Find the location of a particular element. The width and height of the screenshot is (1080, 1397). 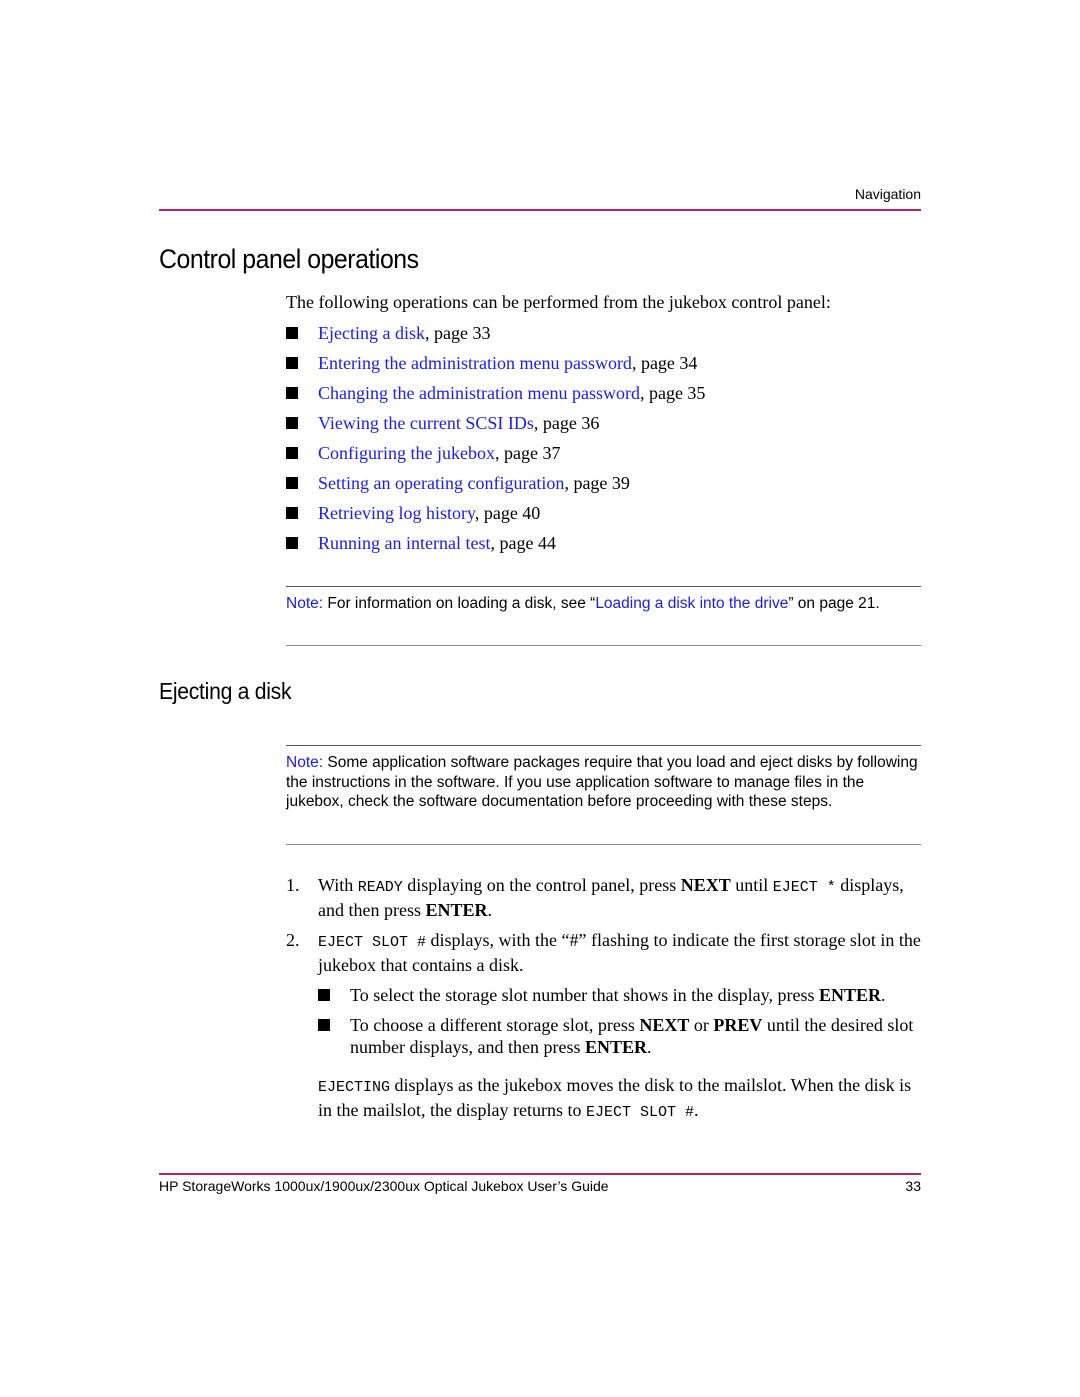

running-header: Navigation is located at coordinates (887, 194).